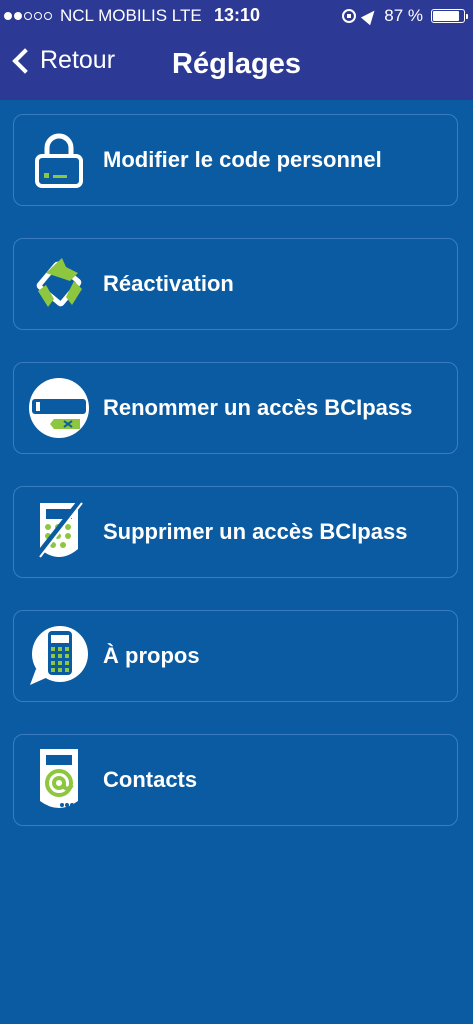  I want to click on contact-icon, so click(59, 778).